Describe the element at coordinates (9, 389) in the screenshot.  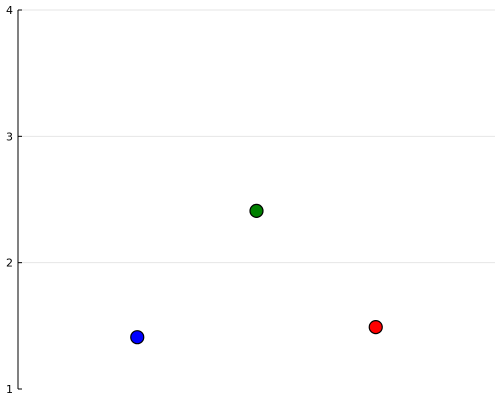
I see `y-tick-label: 1` at that location.